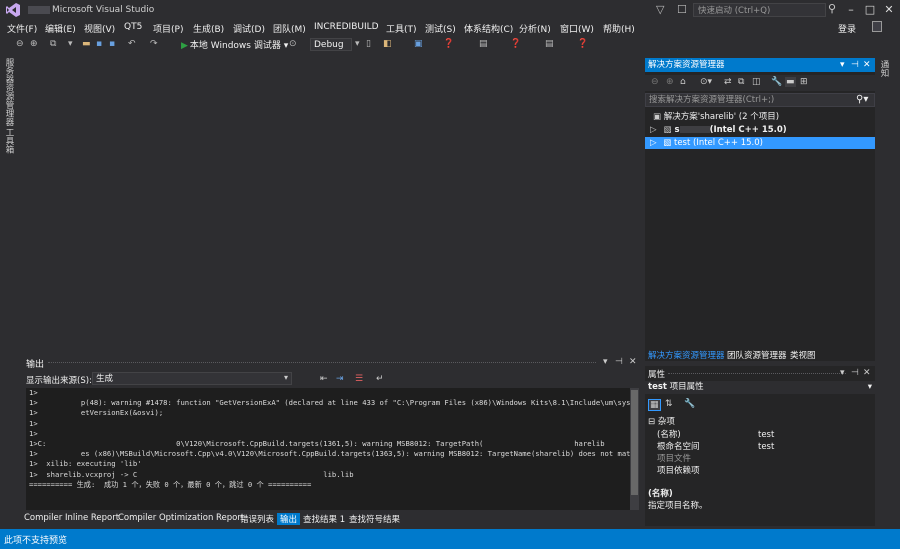  Describe the element at coordinates (346, 27) in the screenshot. I see `menu-incredibuild: INCREDIBUILD` at that location.